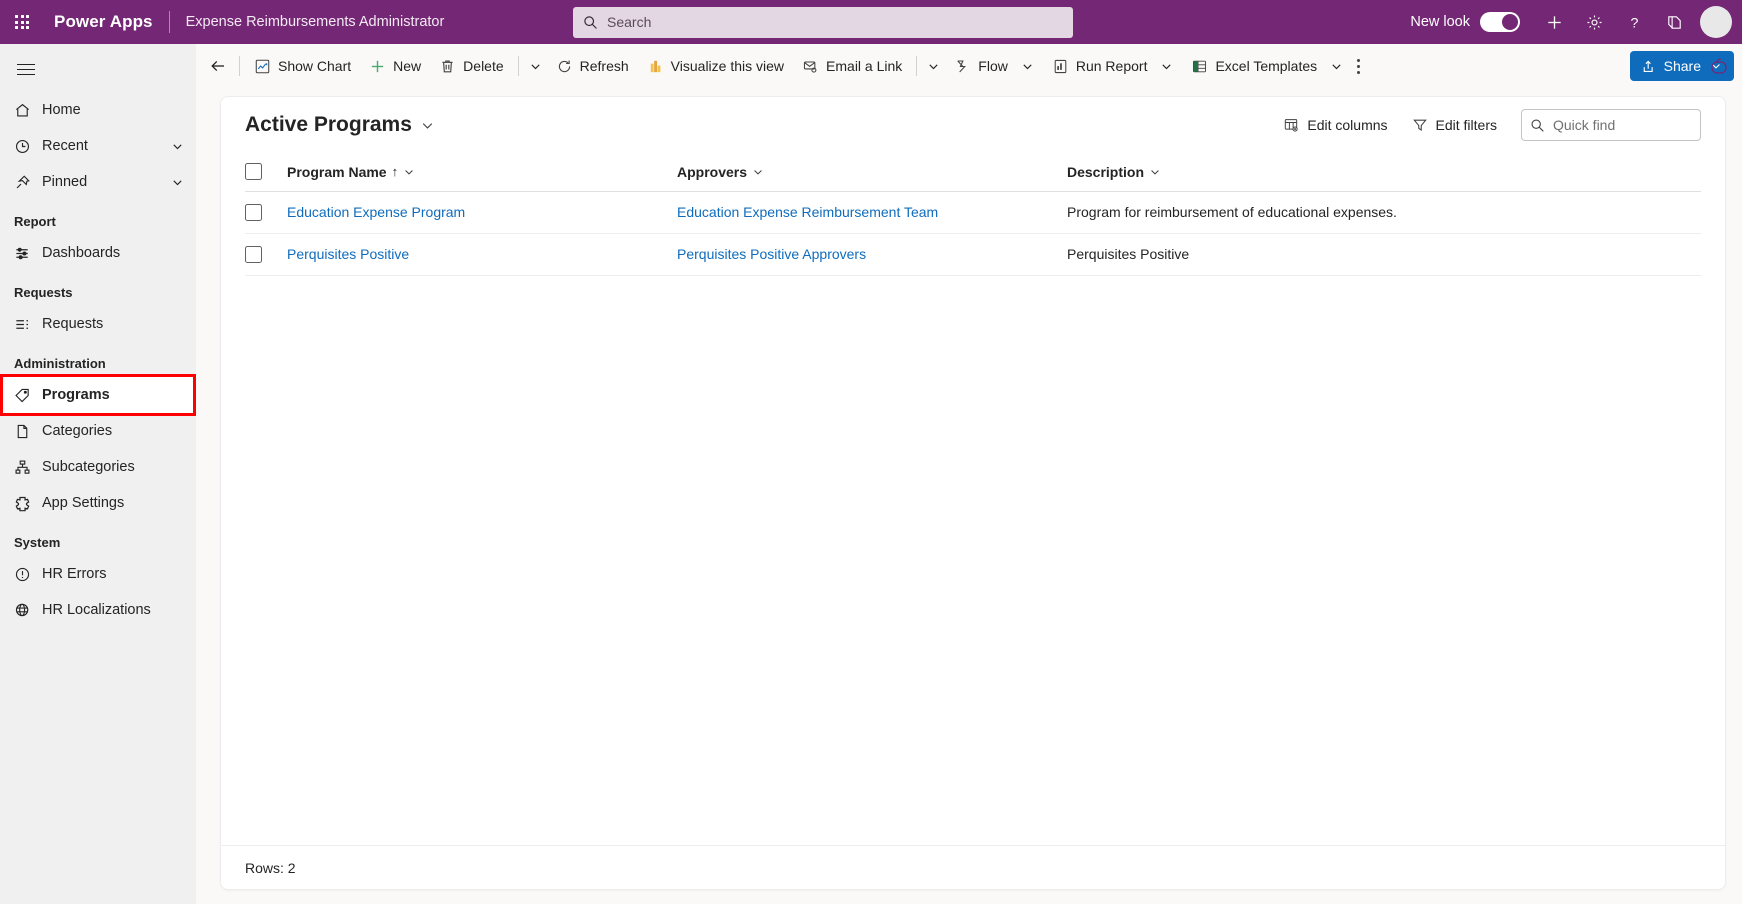  I want to click on show-chart-button: Show Chart, so click(302, 66).